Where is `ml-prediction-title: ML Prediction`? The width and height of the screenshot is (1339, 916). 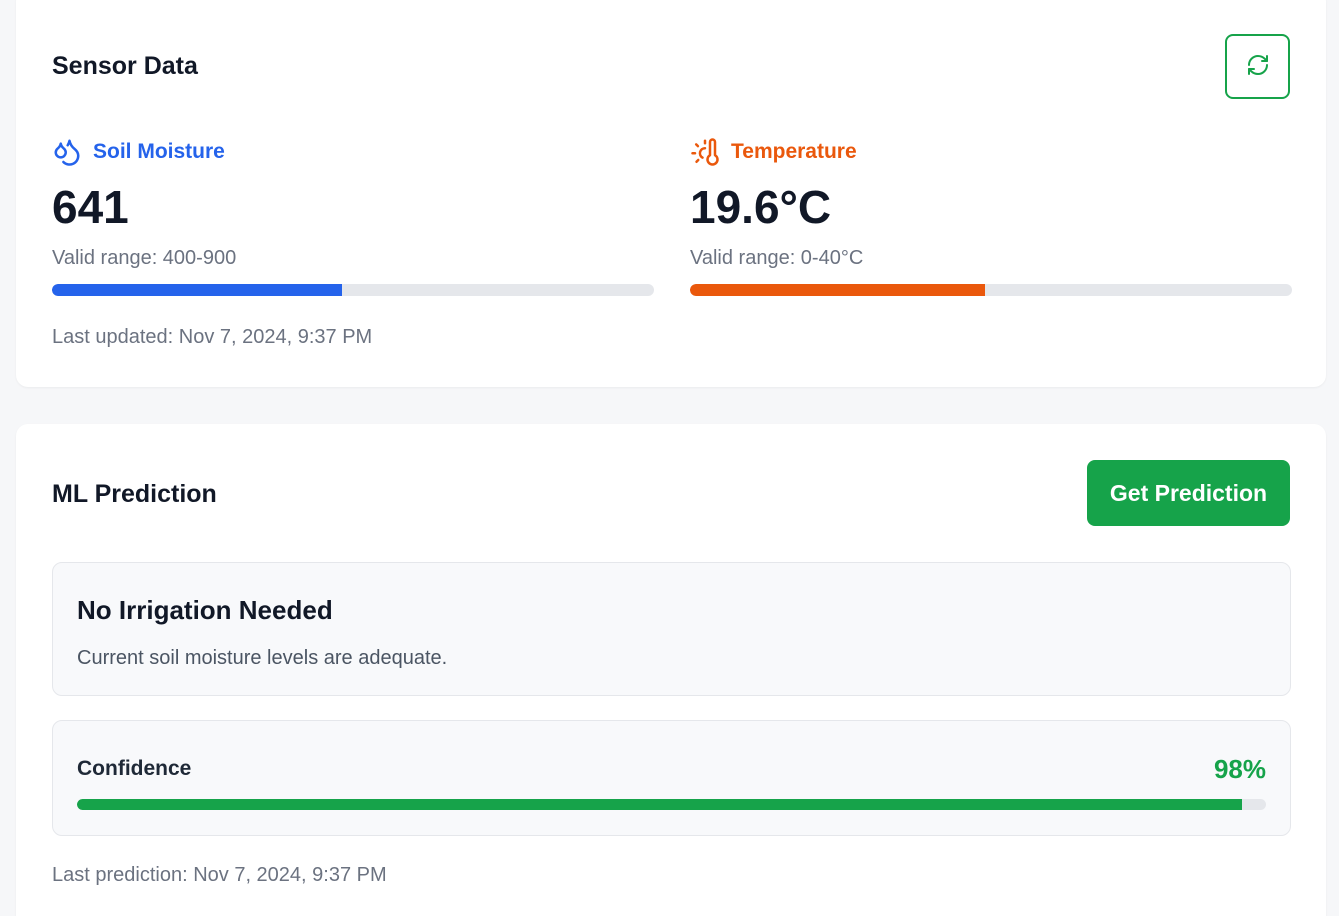
ml-prediction-title: ML Prediction is located at coordinates (134, 494).